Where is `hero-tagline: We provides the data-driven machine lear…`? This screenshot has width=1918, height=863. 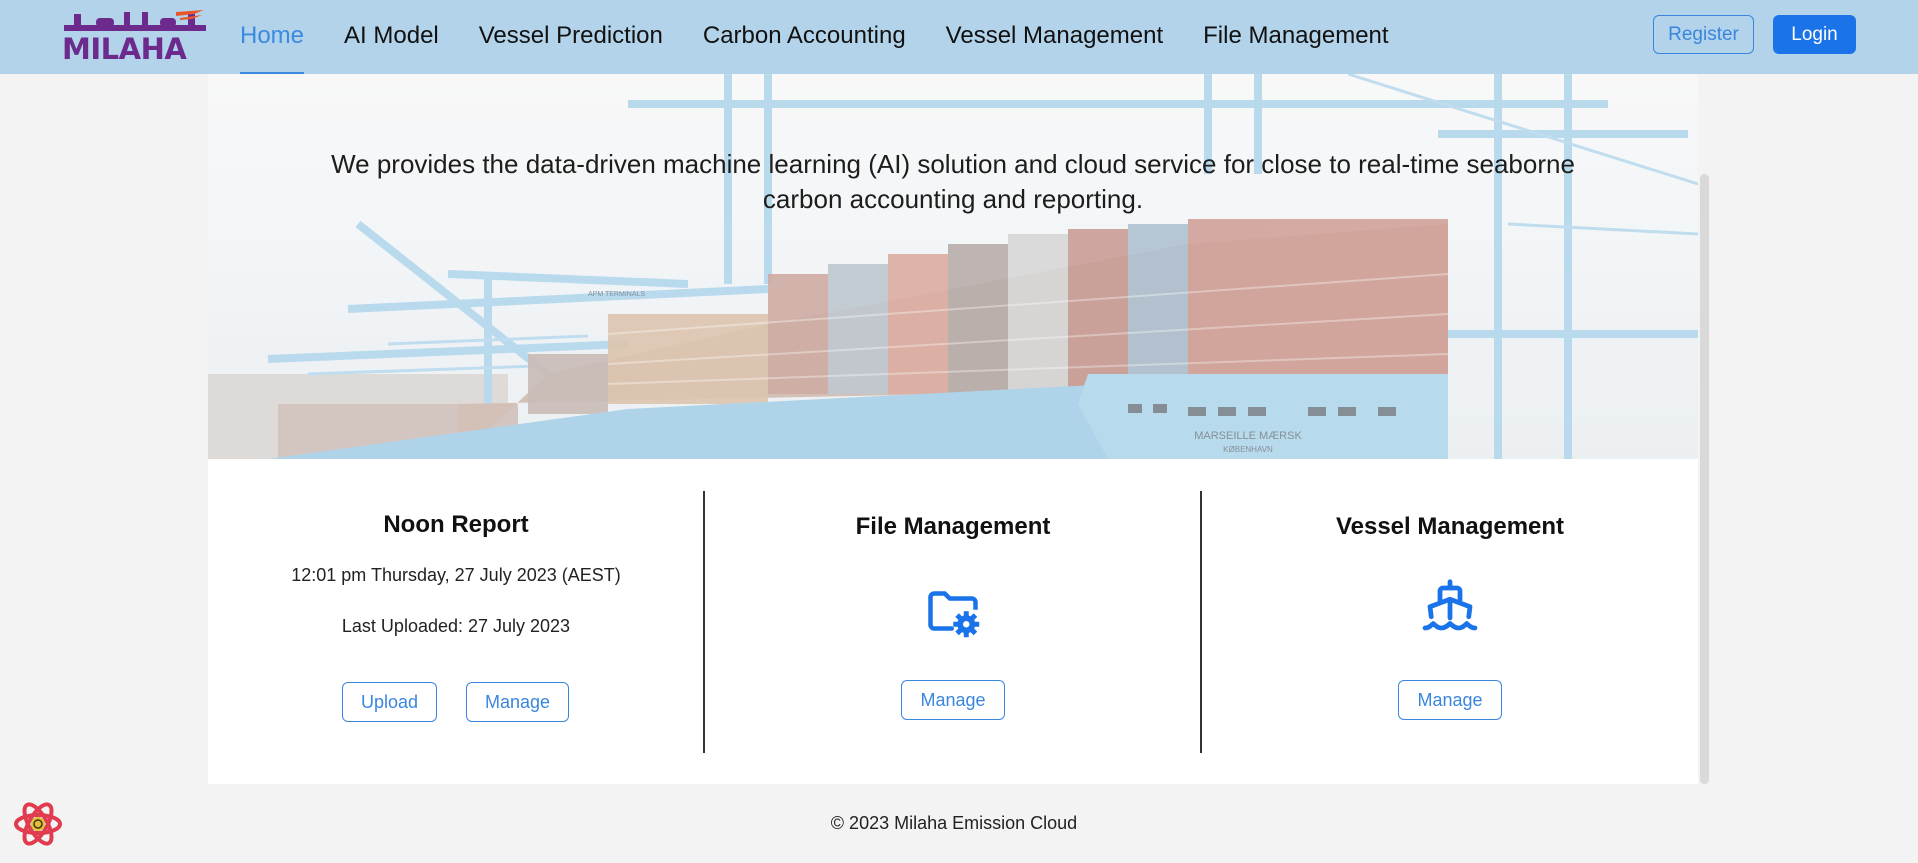
hero-tagline: We provides the data-driven machine lear… is located at coordinates (953, 181).